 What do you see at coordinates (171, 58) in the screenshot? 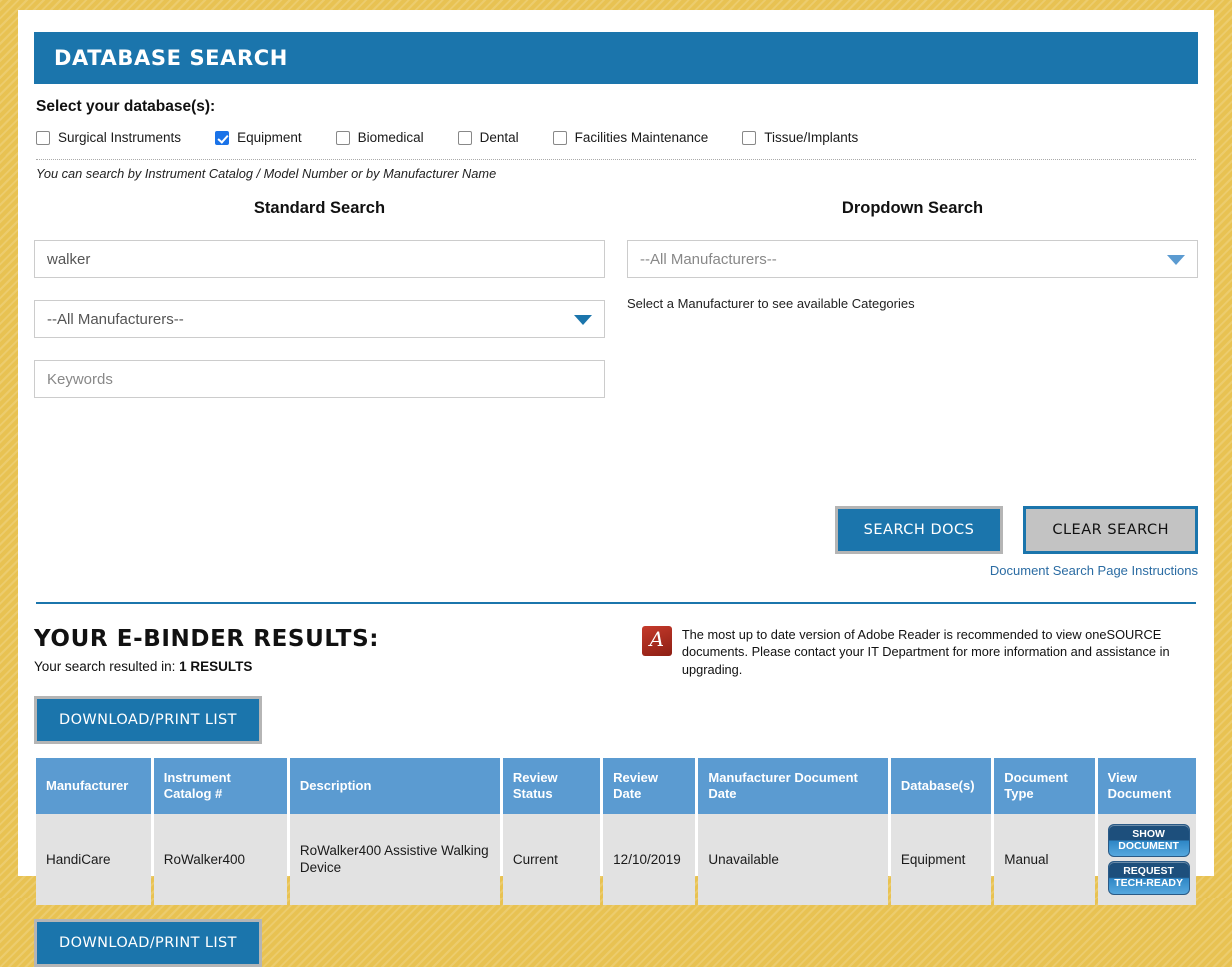
I see `page-title: DATABASE SEARCH` at bounding box center [171, 58].